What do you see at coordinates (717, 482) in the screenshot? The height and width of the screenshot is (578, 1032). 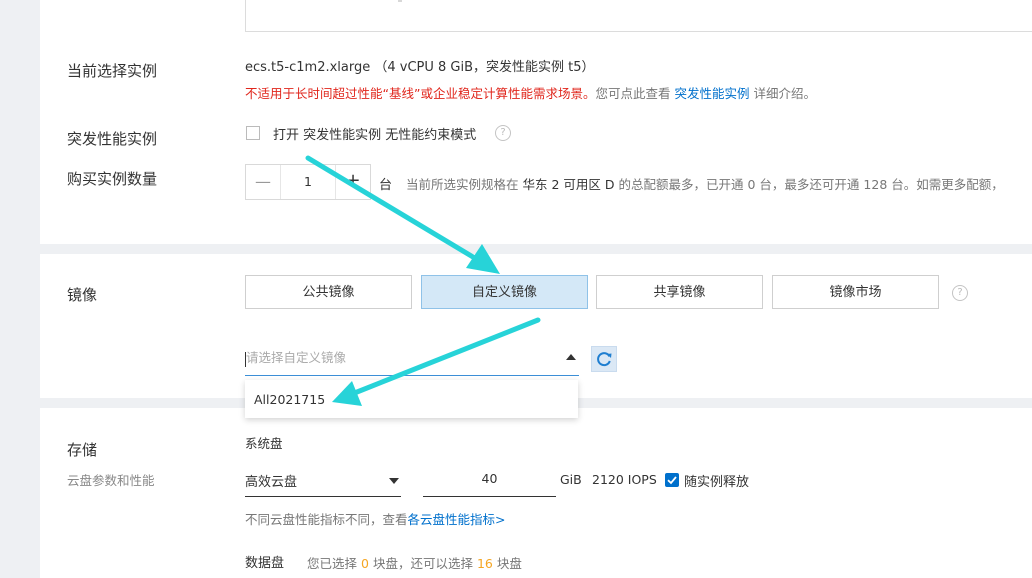 I see `release-with-instance-label: 随实例释放` at bounding box center [717, 482].